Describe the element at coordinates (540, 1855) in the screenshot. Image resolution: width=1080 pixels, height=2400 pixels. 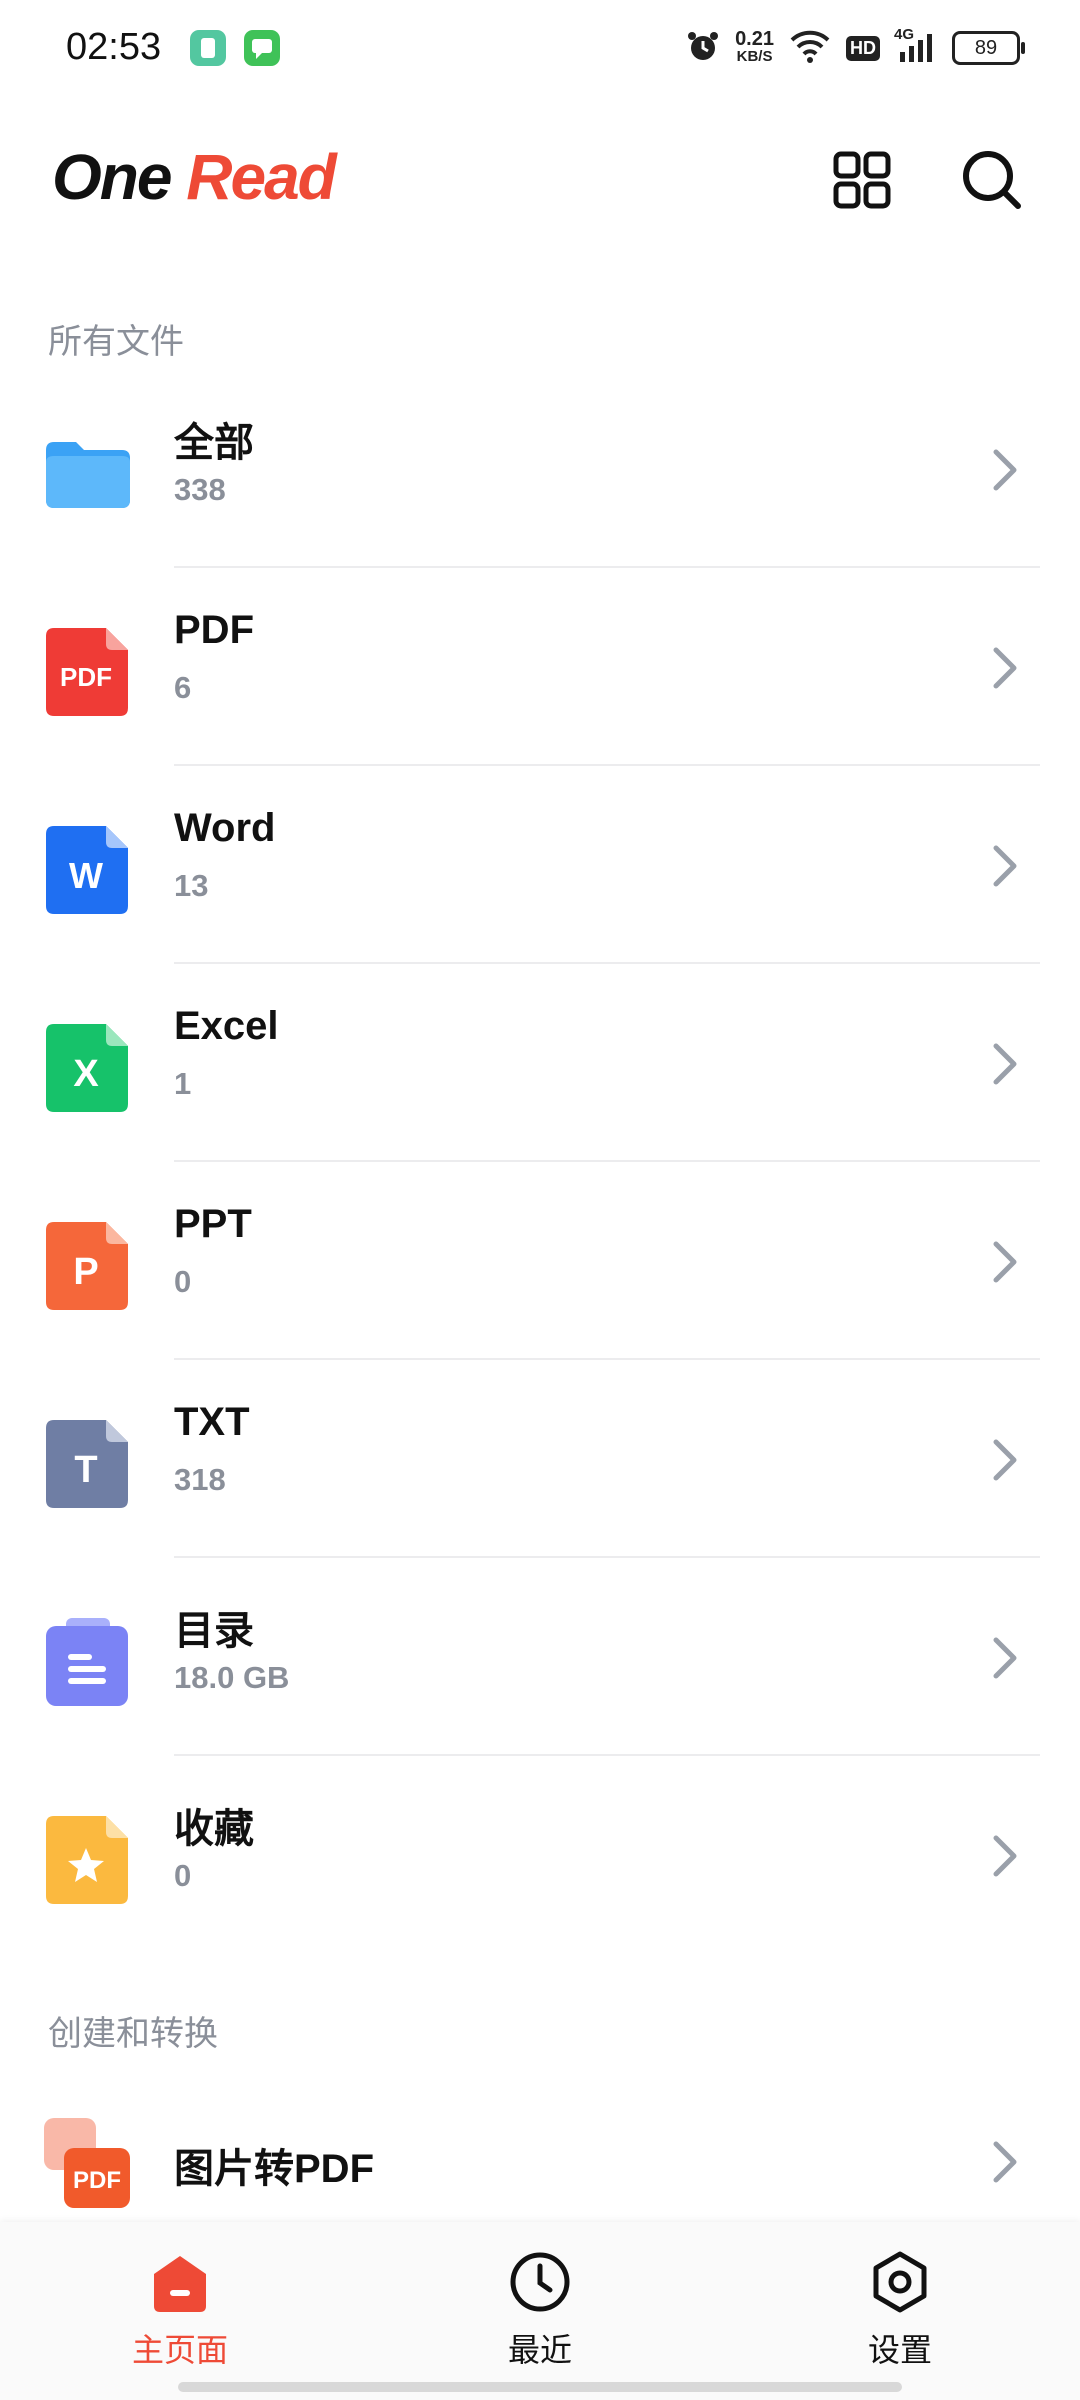
I see `list-item-favorites: 收藏 0` at that location.